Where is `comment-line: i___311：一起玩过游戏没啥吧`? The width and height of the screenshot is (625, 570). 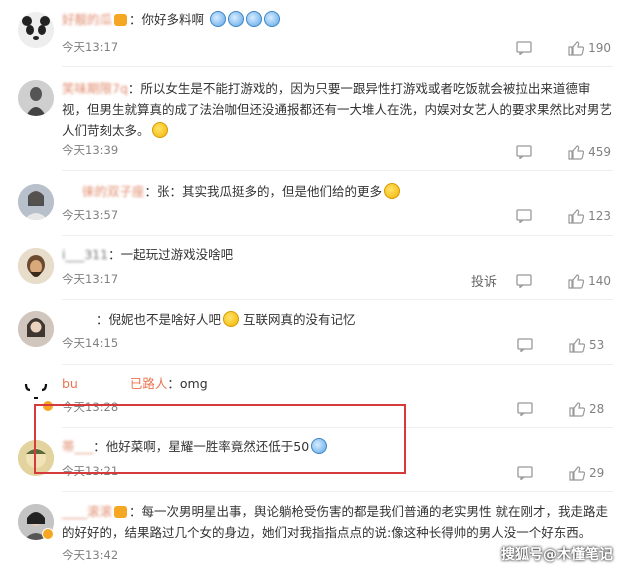 comment-line: i___311：一起玩过游戏没啥吧 is located at coordinates (148, 254).